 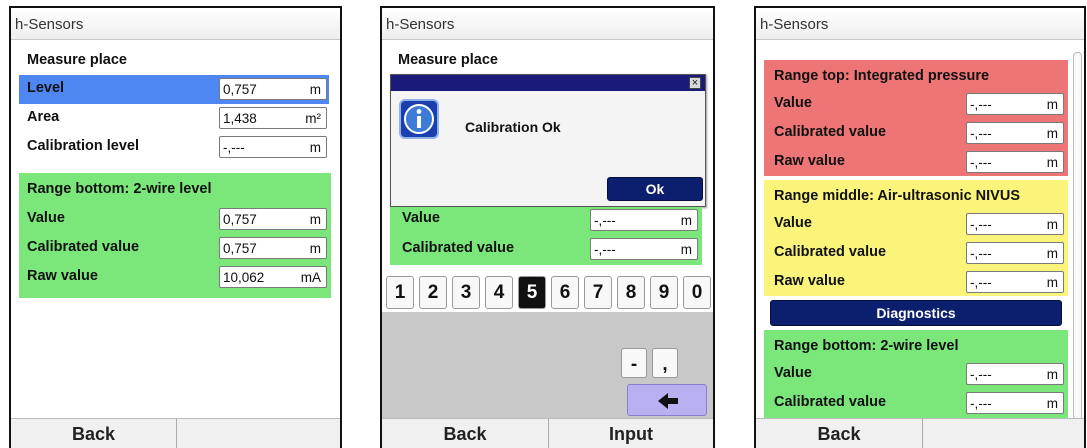 I want to click on value-row: Value 0,757 m, so click(x=175, y=219).